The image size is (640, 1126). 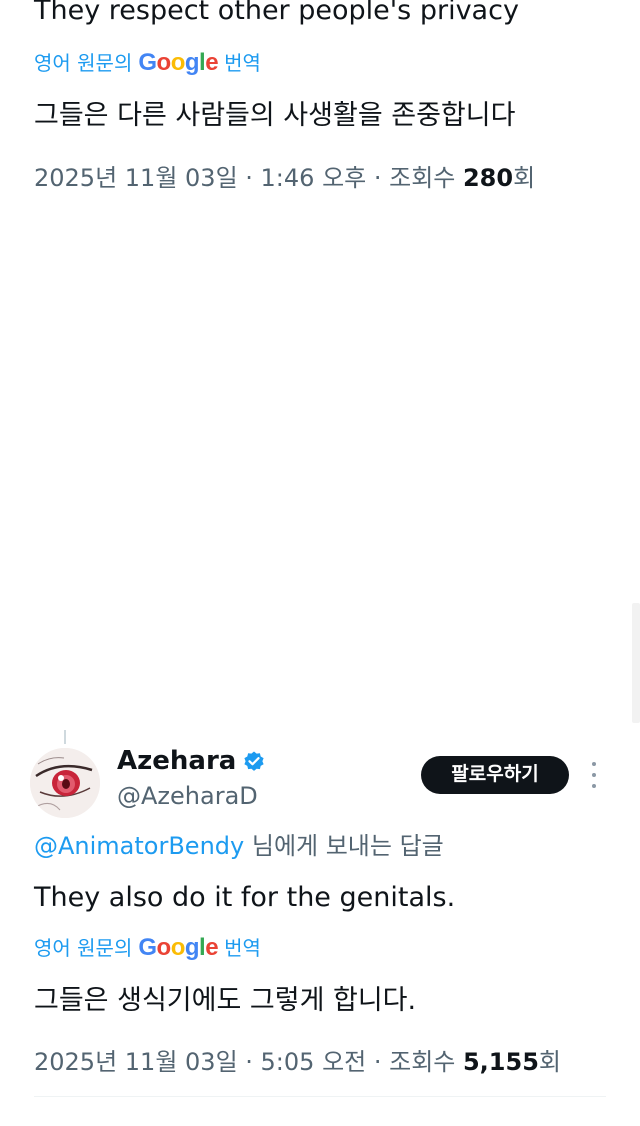 I want to click on tweet-timestamp: 2025년 11월 03일 · 5:05 오전 · 조회수, so click(x=248, y=1062).